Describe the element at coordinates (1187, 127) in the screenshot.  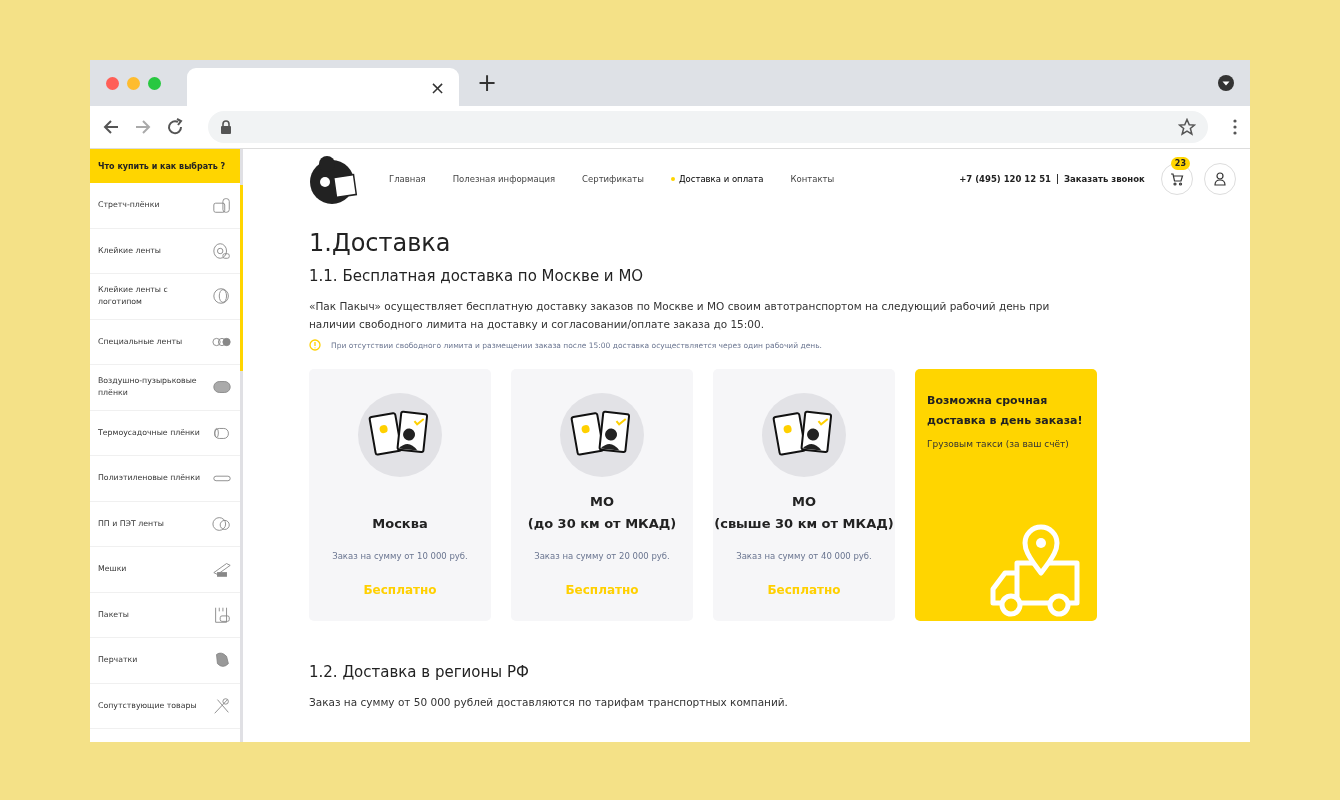
I see `star-icon` at that location.